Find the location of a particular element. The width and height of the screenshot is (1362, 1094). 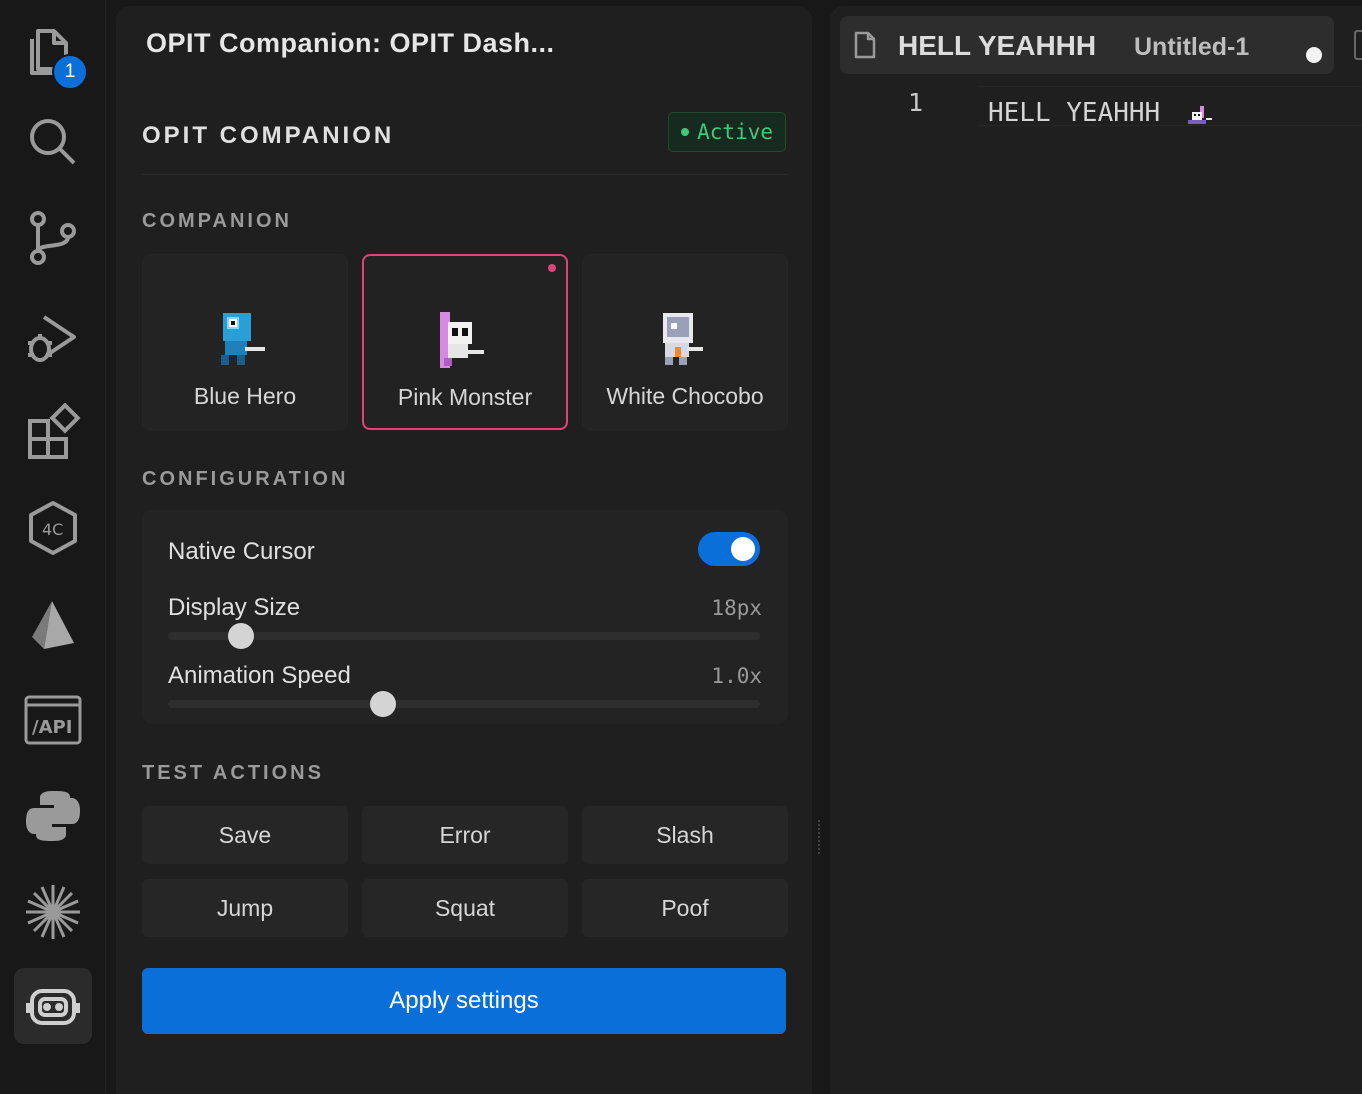

companion-card-blue-hero: Blue Hero is located at coordinates (245, 342).